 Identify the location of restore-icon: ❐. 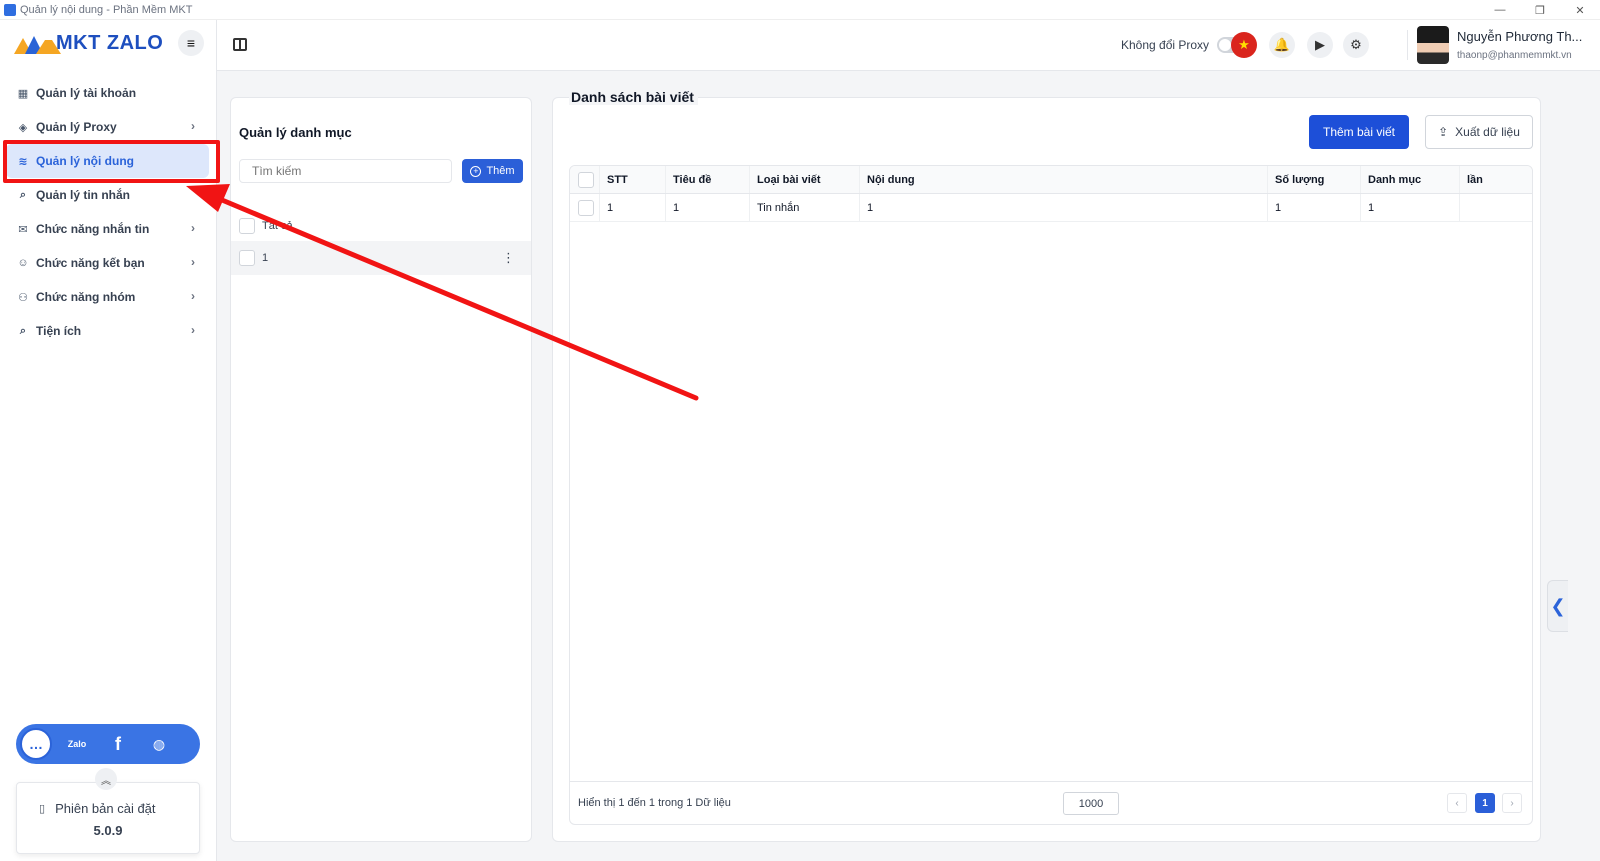
(1540, 10).